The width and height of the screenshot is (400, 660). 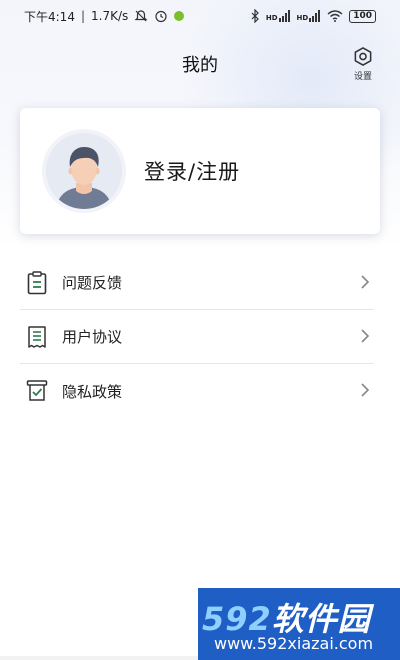 What do you see at coordinates (100, 658) in the screenshot?
I see `bottom-nav-edge` at bounding box center [100, 658].